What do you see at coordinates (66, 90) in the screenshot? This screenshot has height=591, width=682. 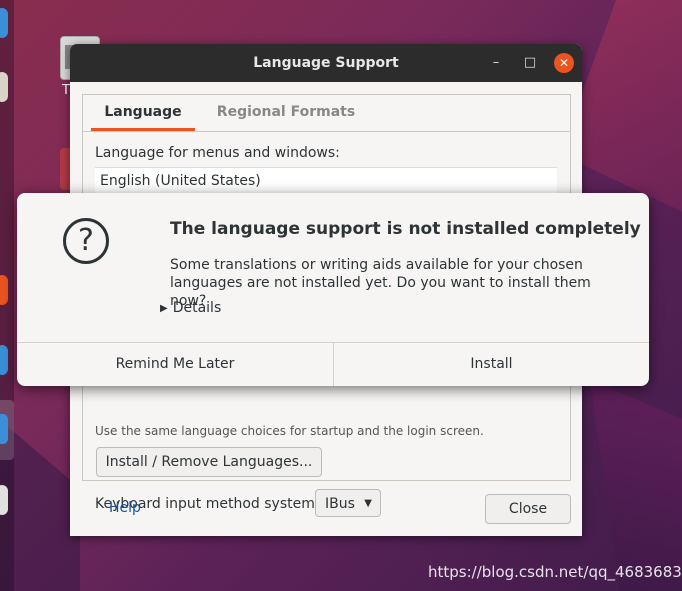 I see `desktop-icon-label: T` at bounding box center [66, 90].